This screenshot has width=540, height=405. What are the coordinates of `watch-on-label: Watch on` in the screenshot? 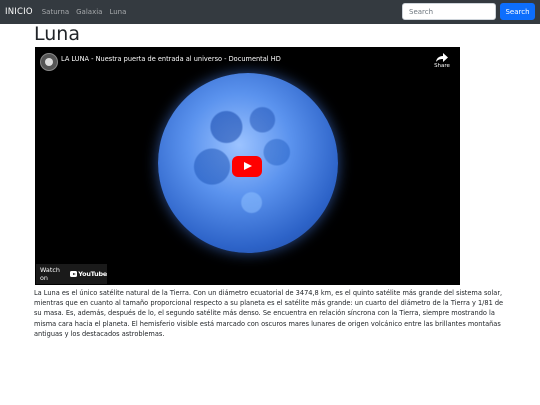 It's located at (50, 274).